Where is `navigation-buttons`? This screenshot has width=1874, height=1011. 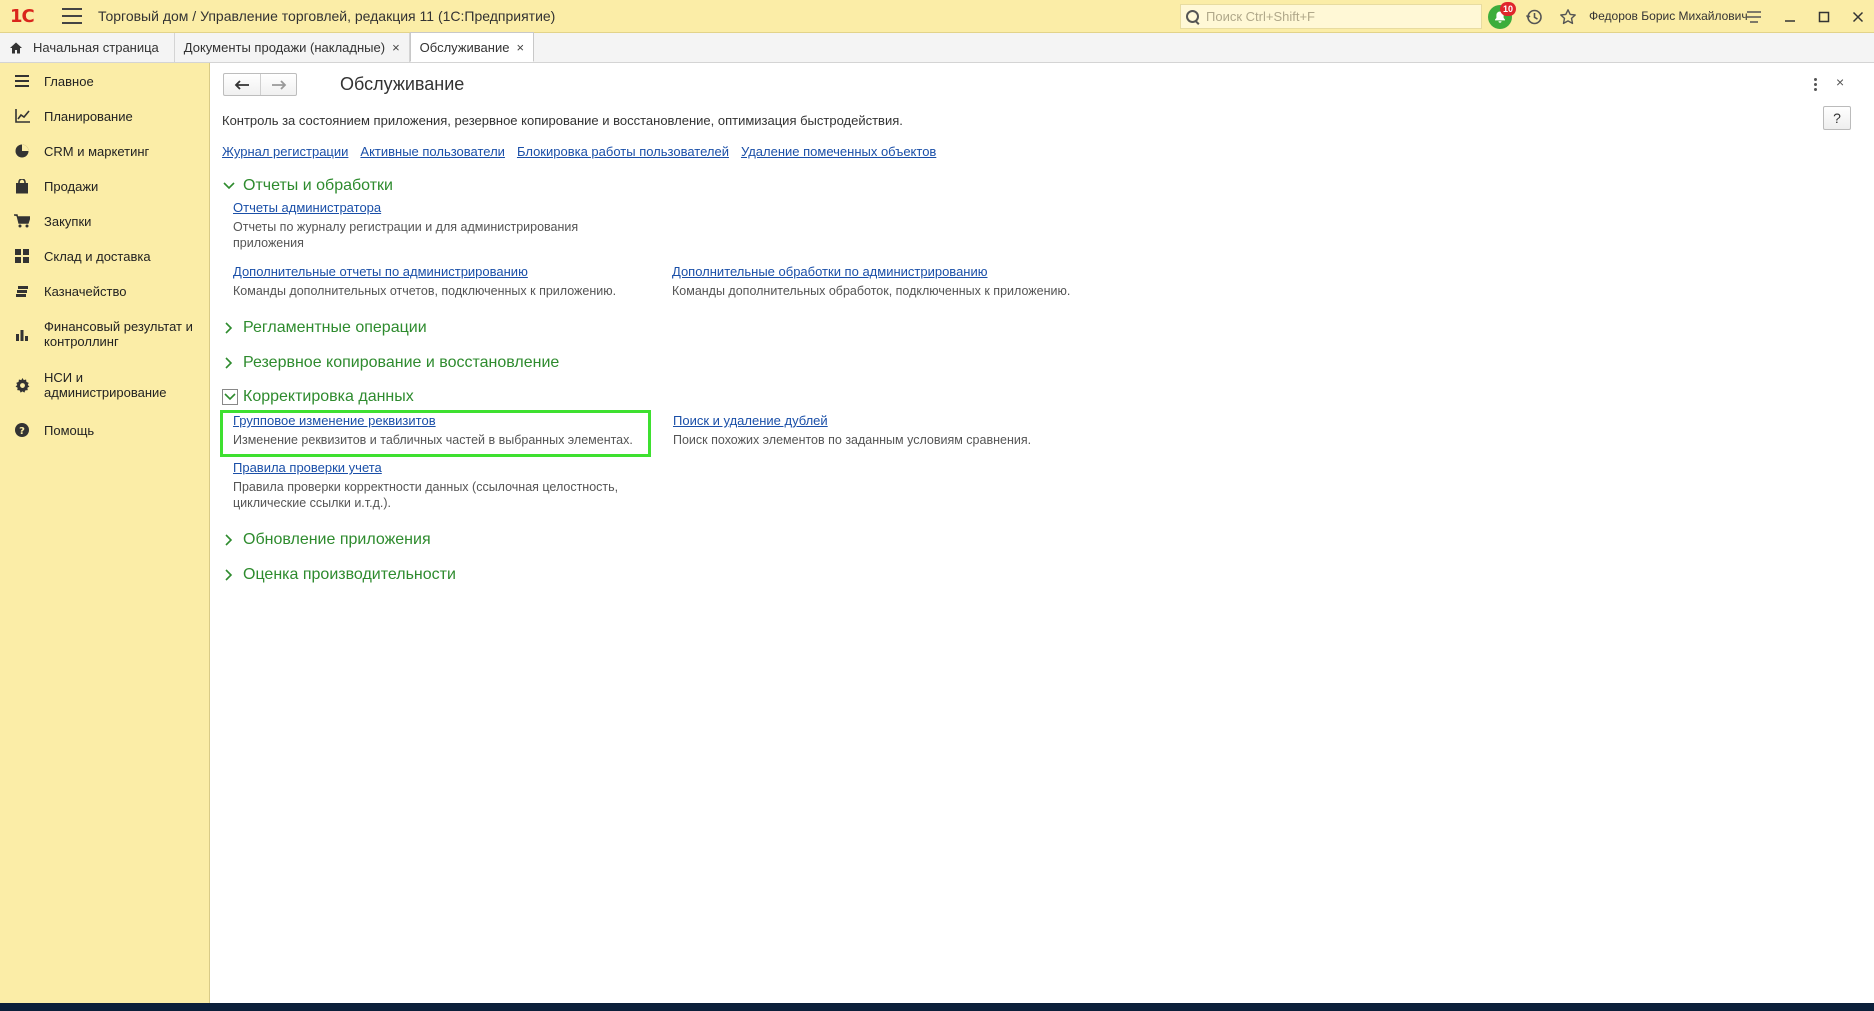
navigation-buttons is located at coordinates (260, 84).